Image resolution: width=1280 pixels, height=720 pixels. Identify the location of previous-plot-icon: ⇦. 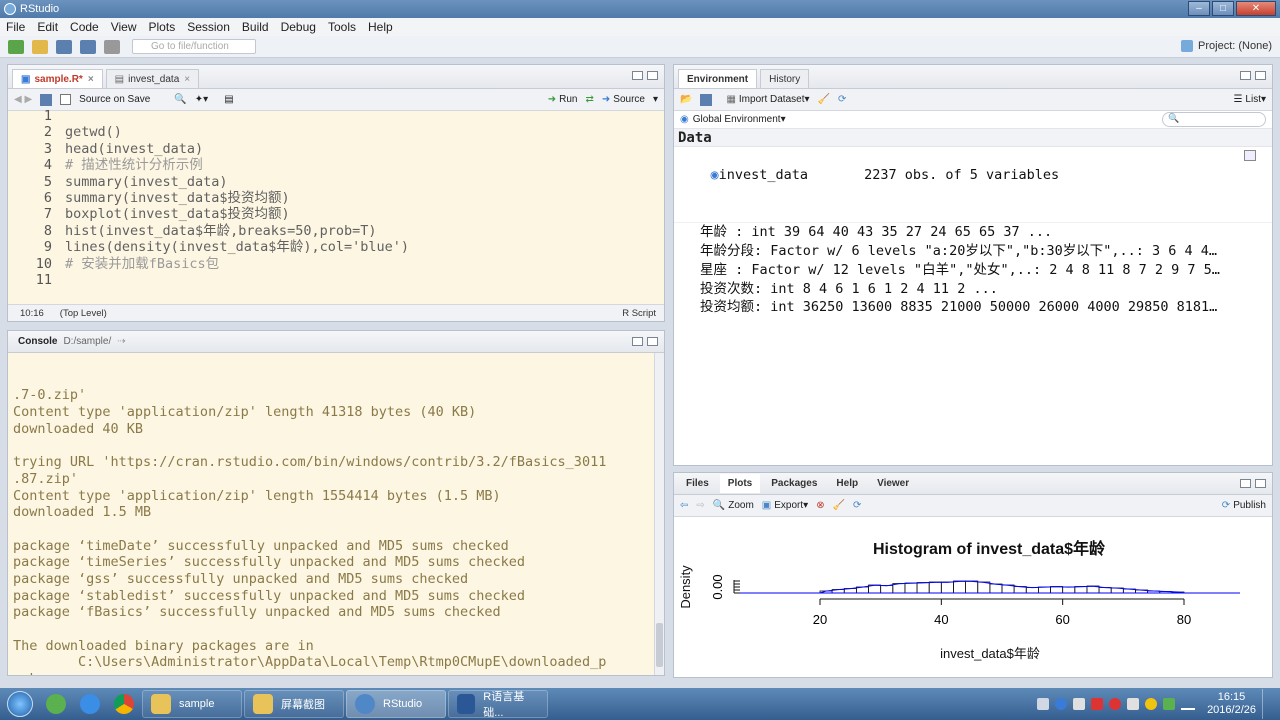
(684, 505).